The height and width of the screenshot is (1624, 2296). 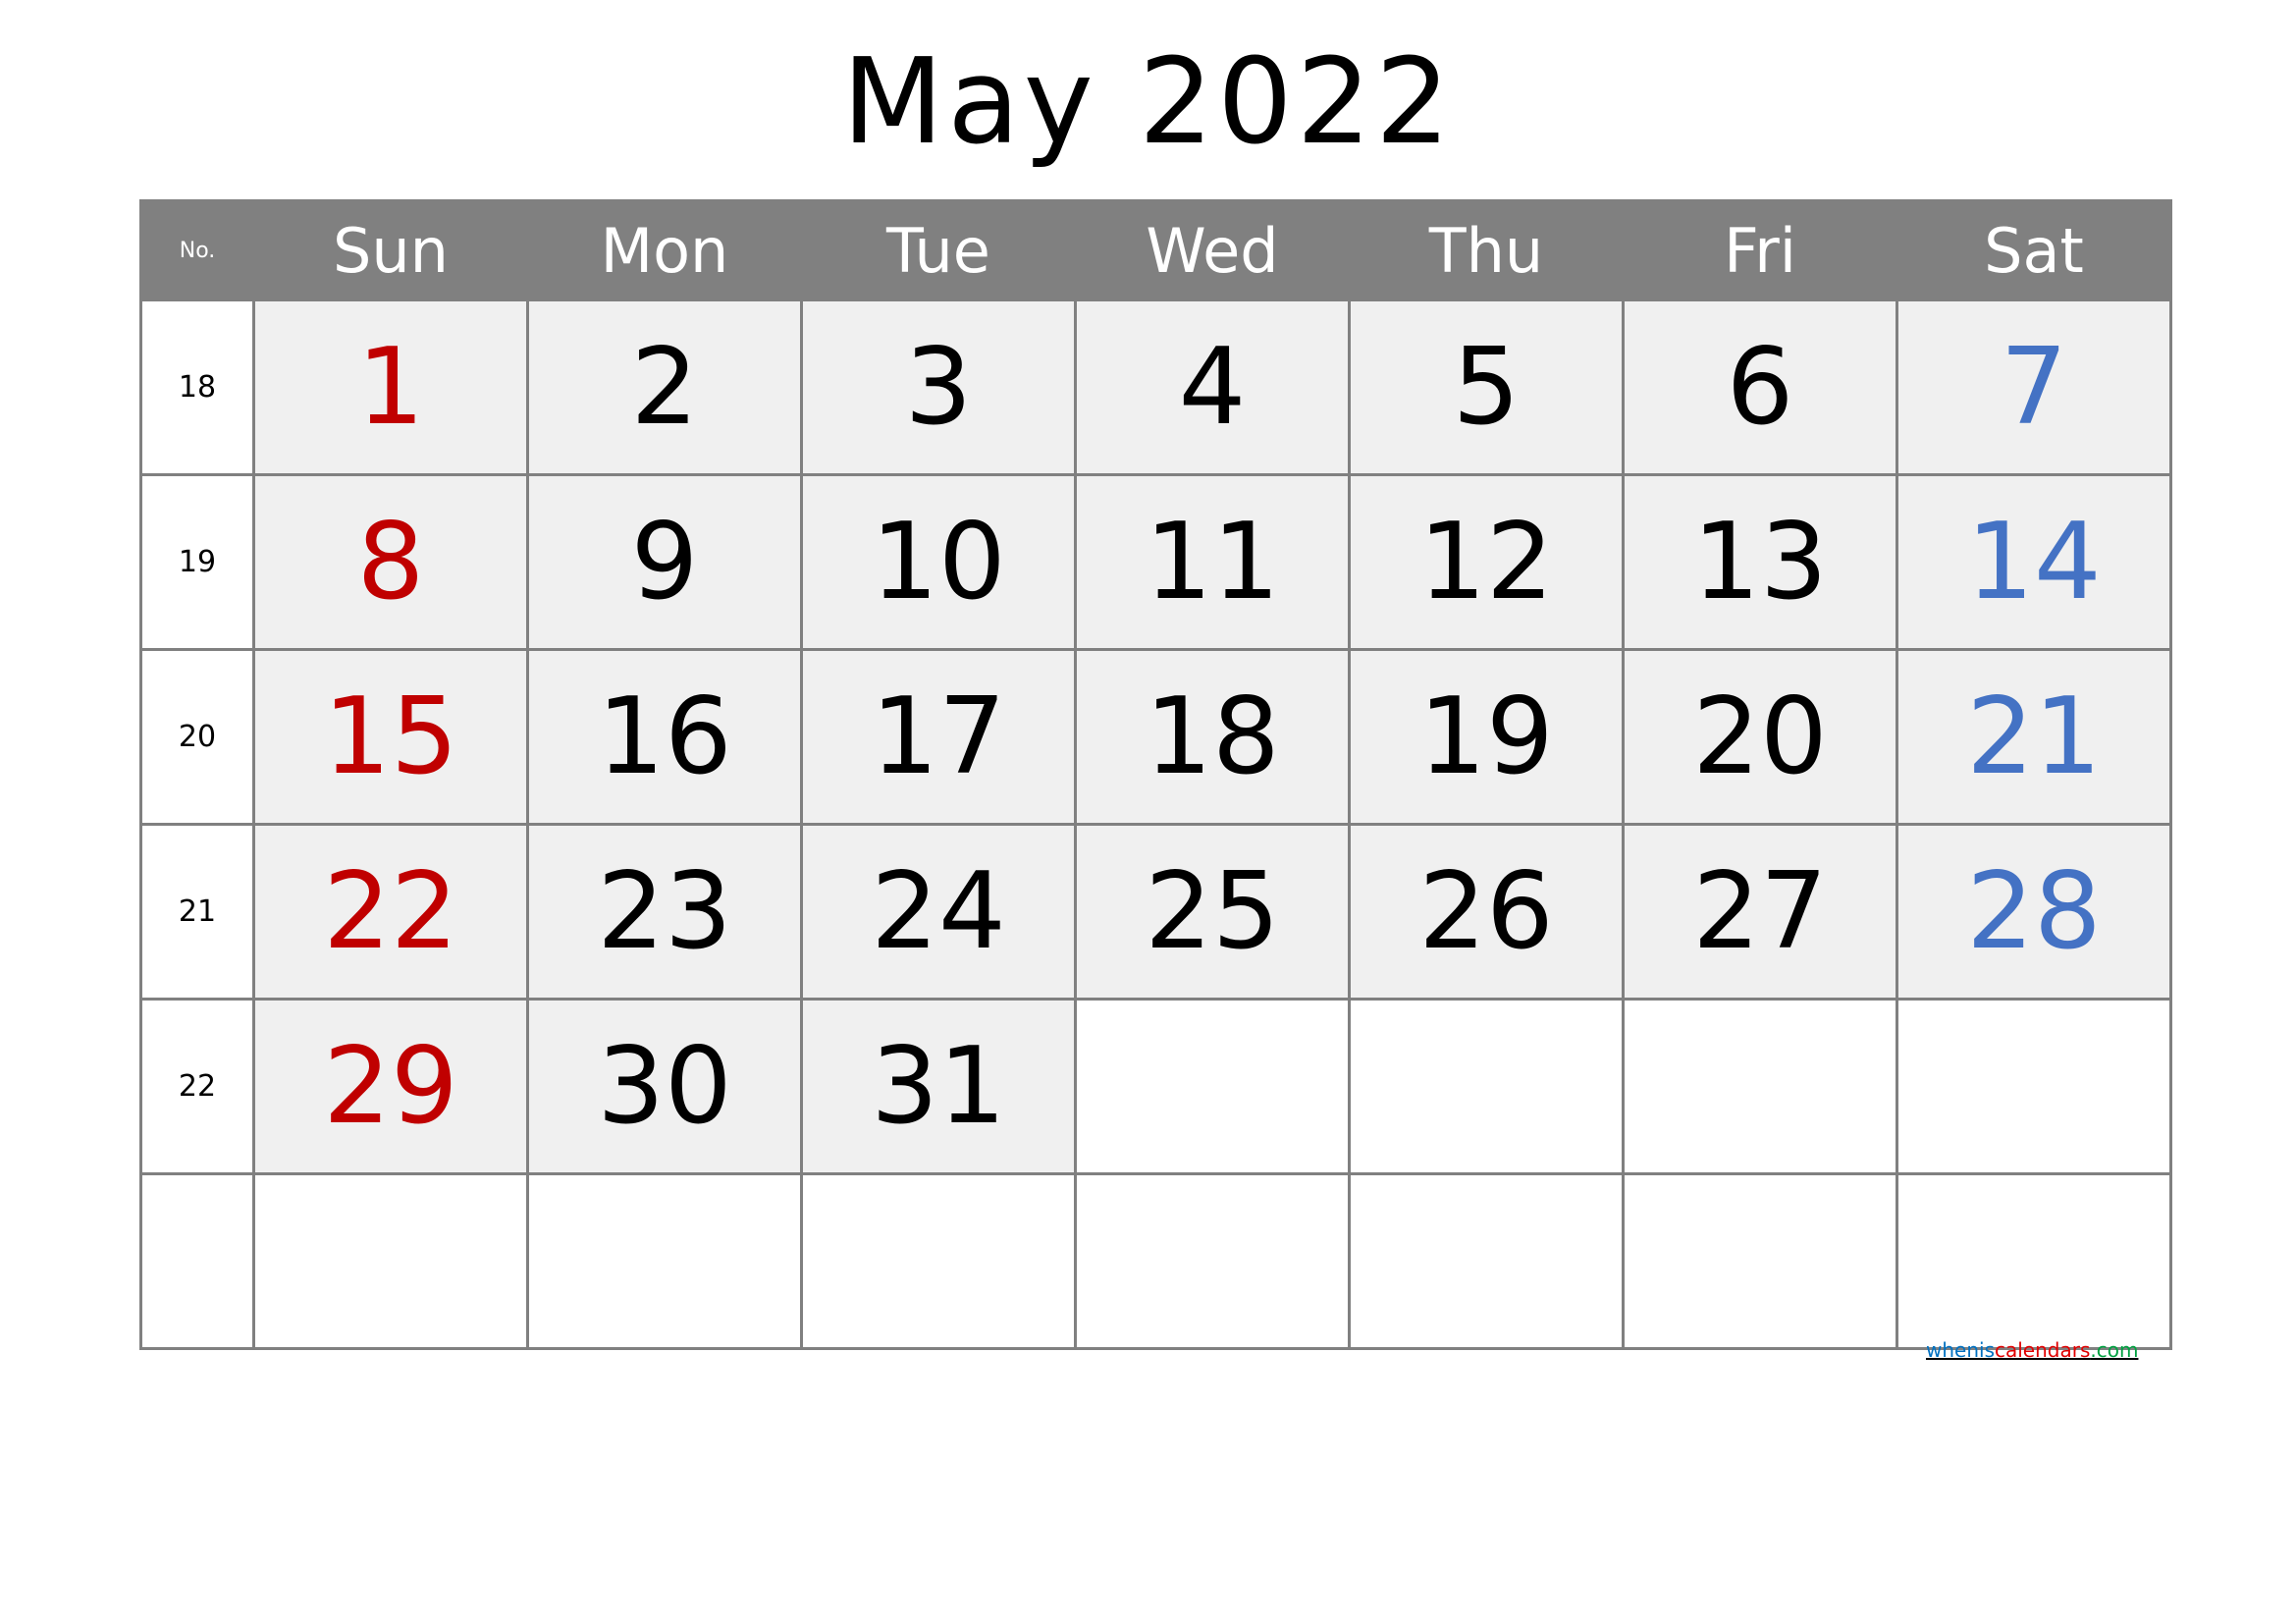 What do you see at coordinates (1486, 737) in the screenshot?
I see `day-cell: 19` at bounding box center [1486, 737].